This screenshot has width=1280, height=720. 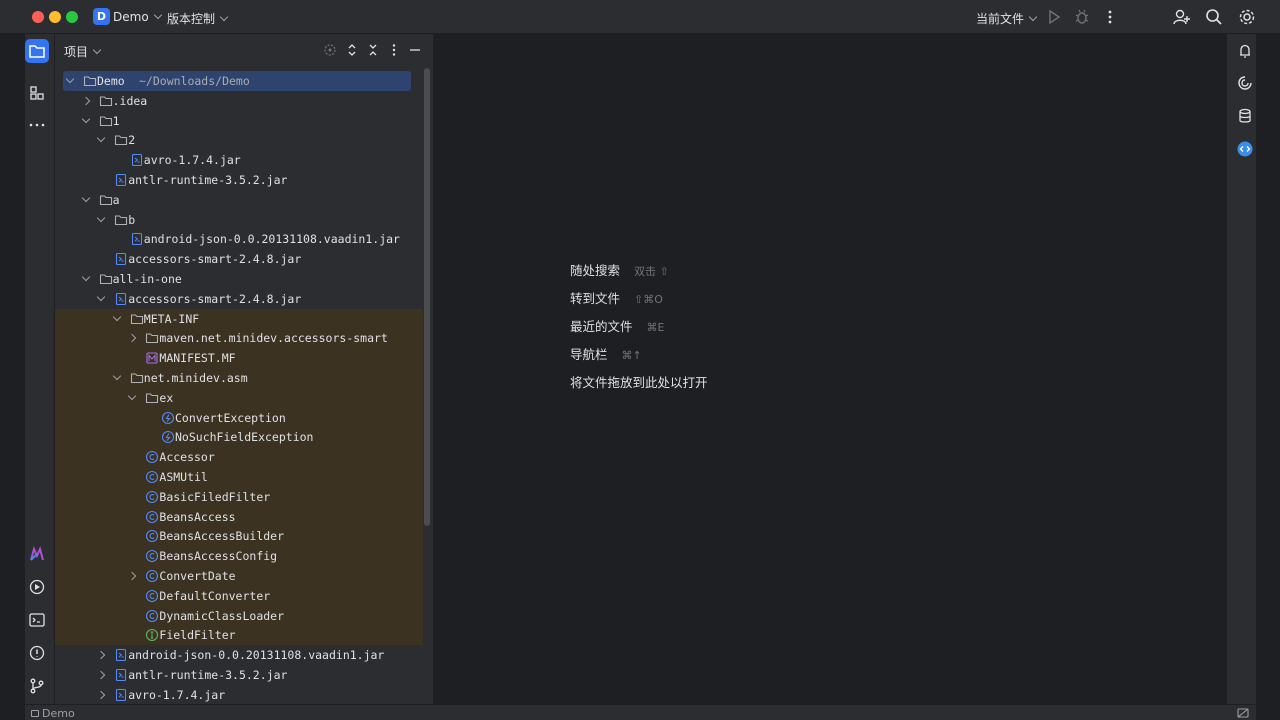 What do you see at coordinates (1243, 713) in the screenshot?
I see `read-only-toggle-icon` at bounding box center [1243, 713].